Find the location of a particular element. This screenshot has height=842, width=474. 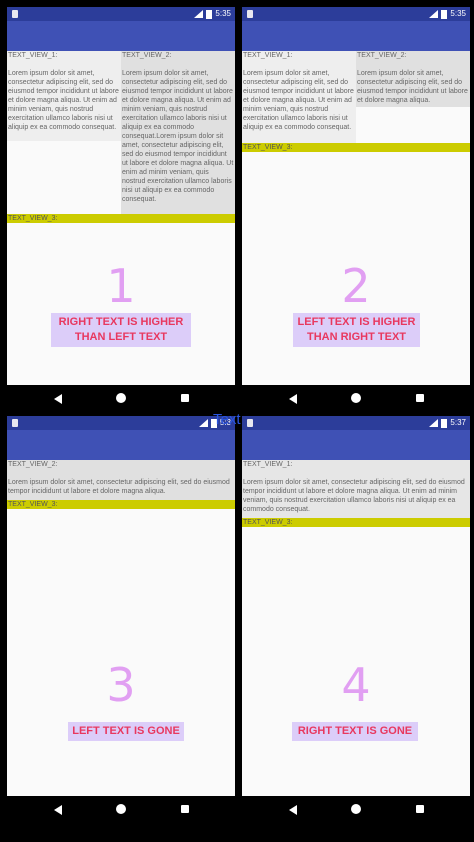

status-bar: 5:3 is located at coordinates (121, 423).